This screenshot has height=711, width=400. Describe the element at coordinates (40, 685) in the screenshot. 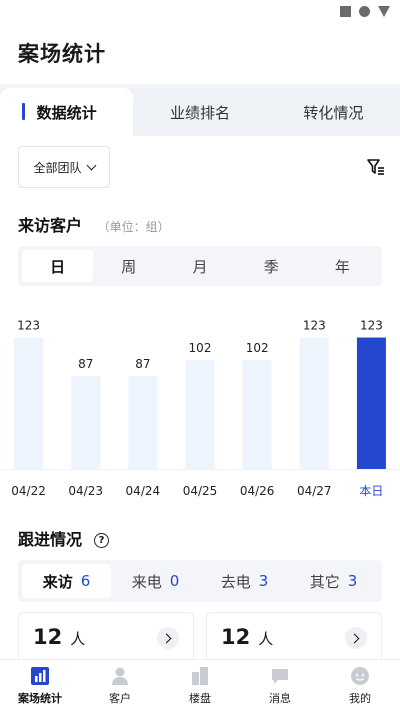

I see `nav-item-stats: 案场统计` at that location.